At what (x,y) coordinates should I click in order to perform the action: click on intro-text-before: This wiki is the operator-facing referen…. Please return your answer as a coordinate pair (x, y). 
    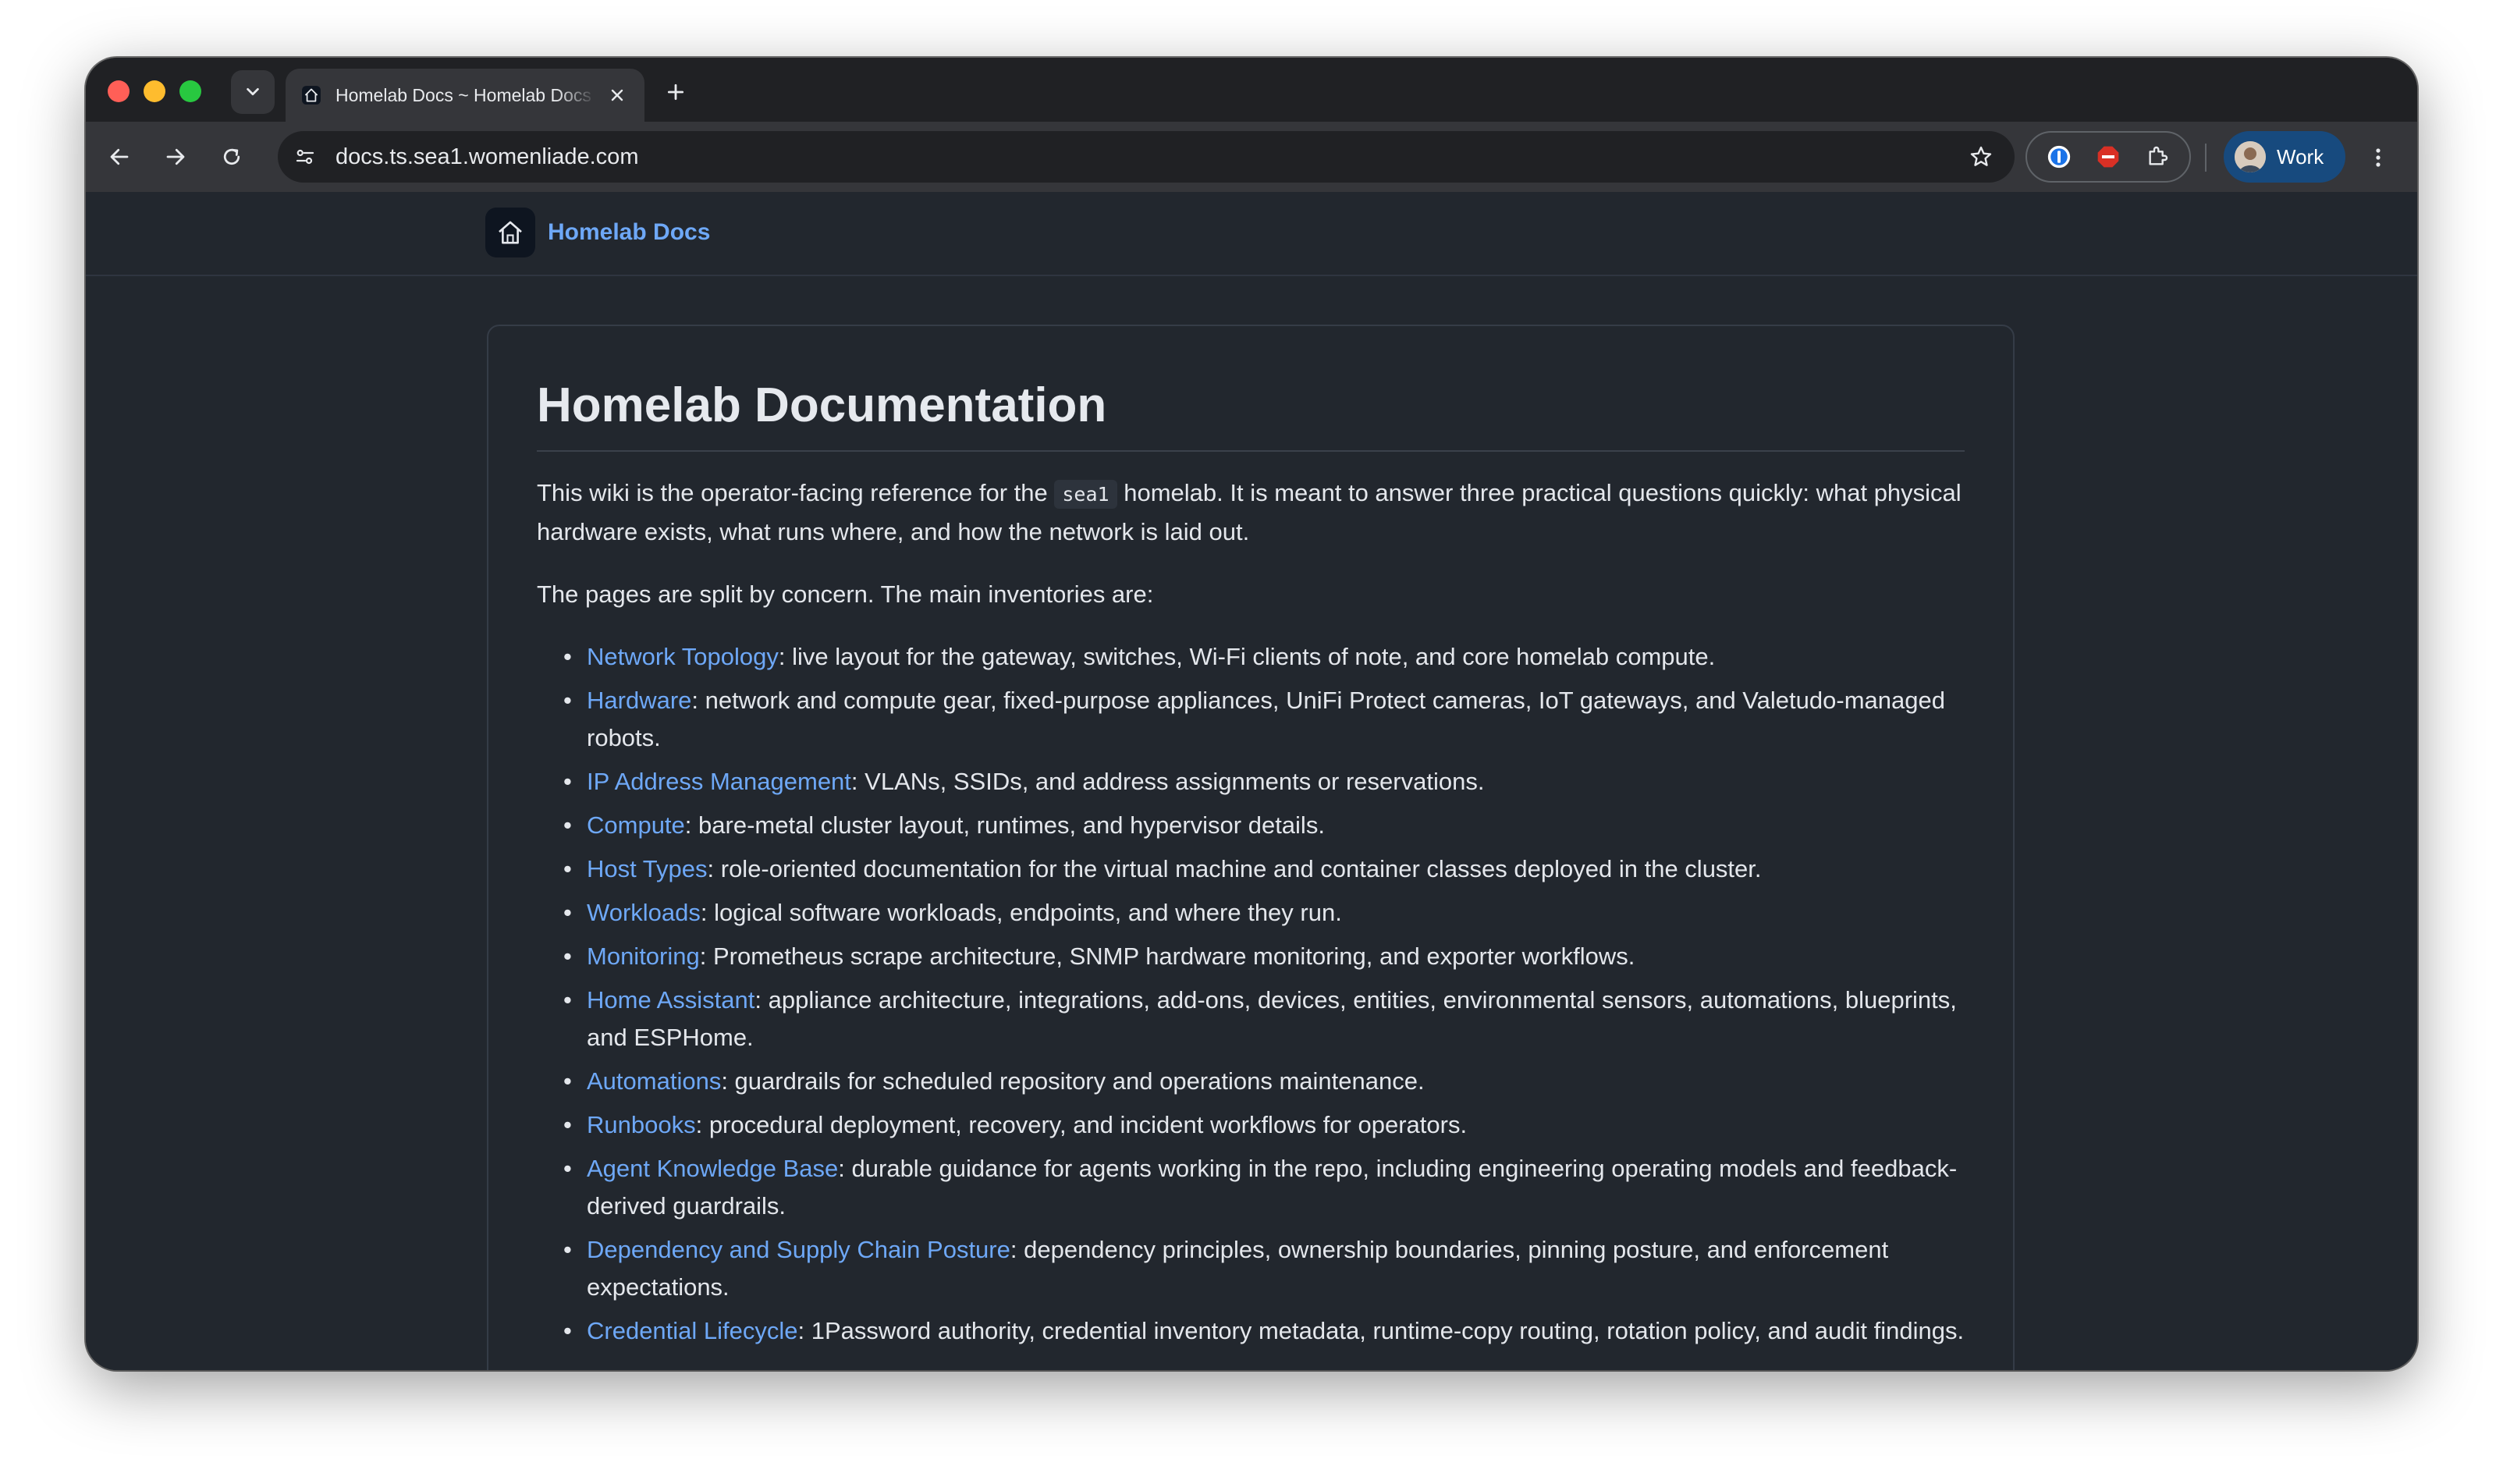
    Looking at the image, I should click on (792, 493).